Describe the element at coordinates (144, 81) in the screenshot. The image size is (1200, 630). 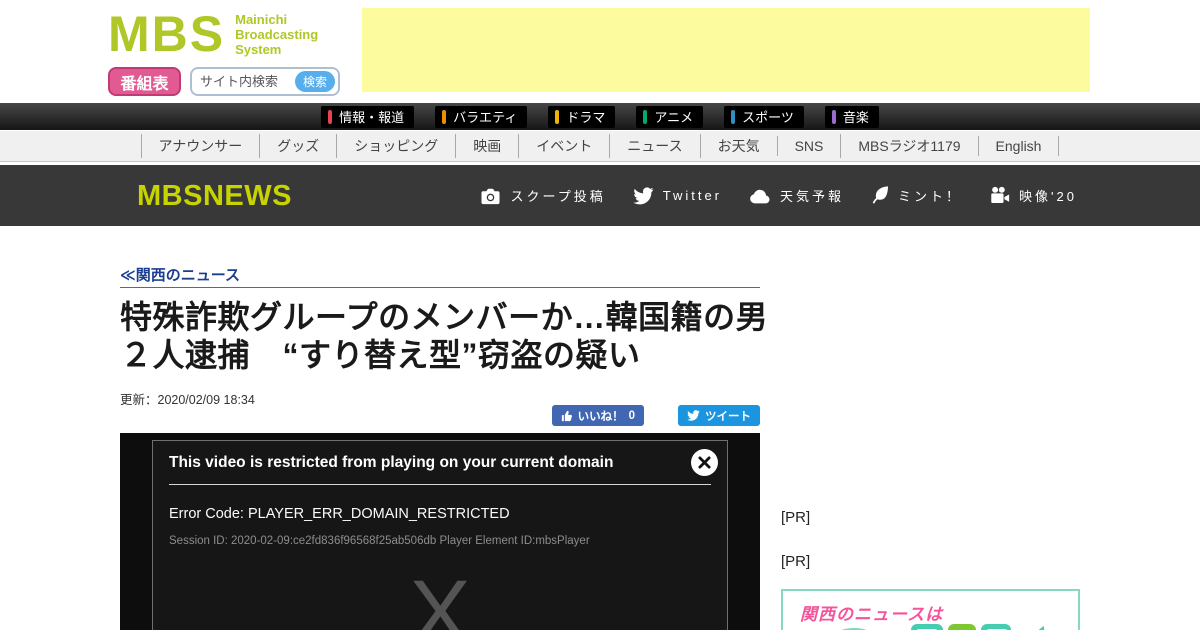
I see `program-schedule-button: 番組表` at that location.